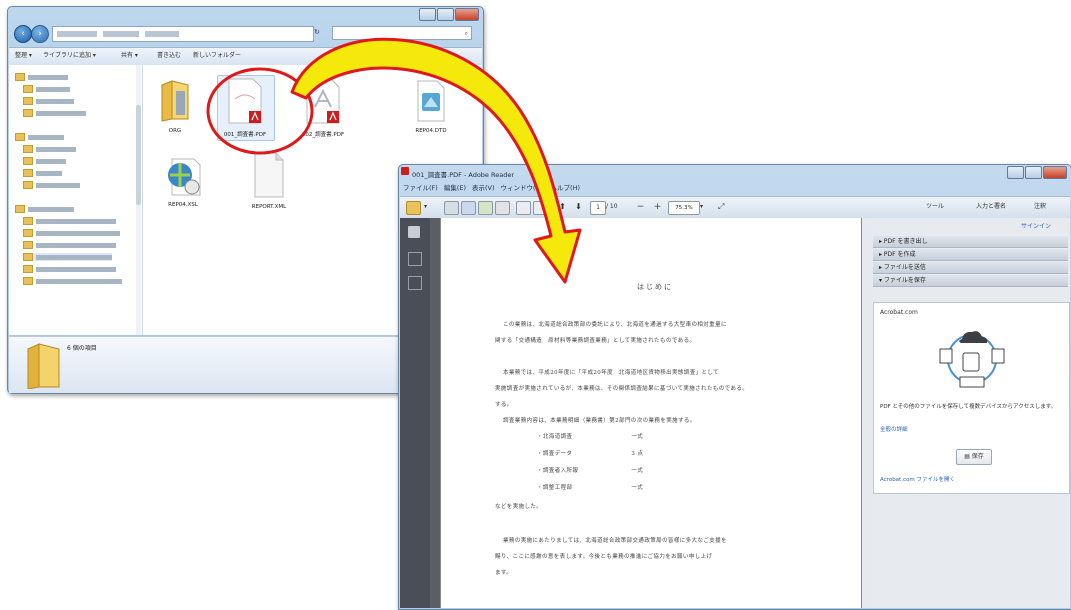 The height and width of the screenshot is (610, 1071). What do you see at coordinates (183, 180) in the screenshot?
I see `file-item-xsl: REP04.XSL` at bounding box center [183, 180].